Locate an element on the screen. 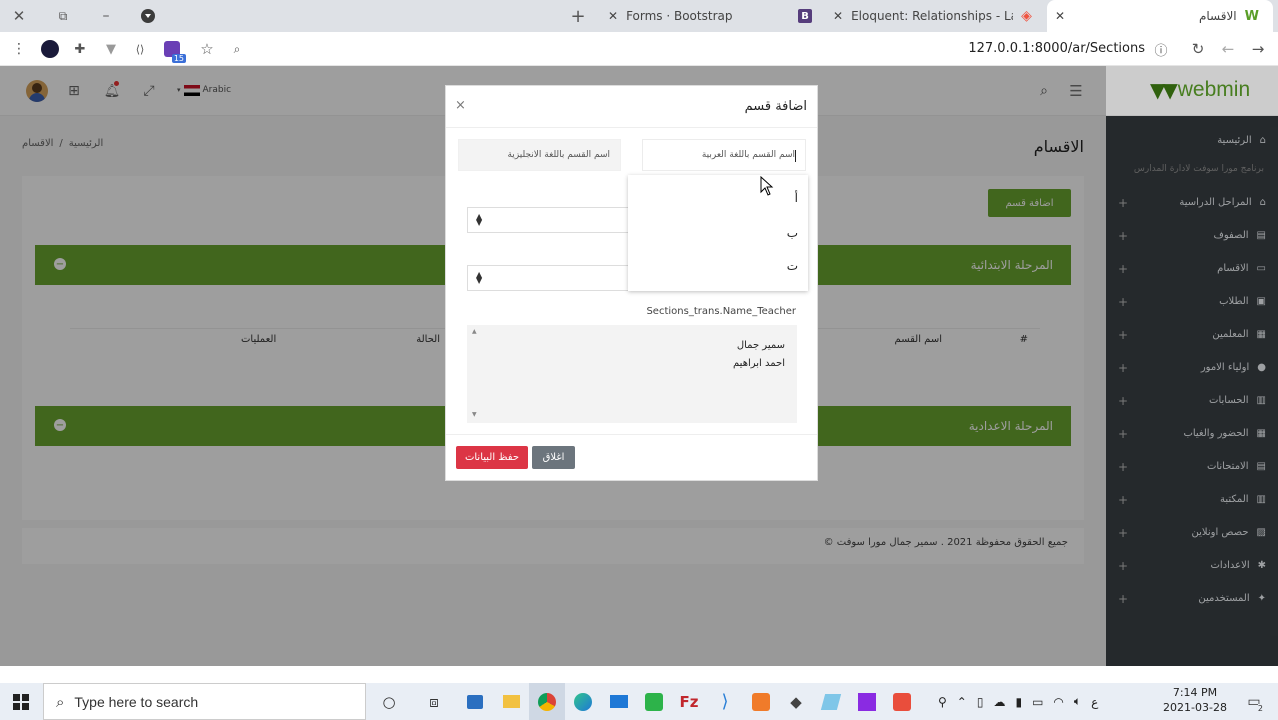 This screenshot has width=1278, height=720. bootstrap-favicon-icon: B is located at coordinates (805, 16).